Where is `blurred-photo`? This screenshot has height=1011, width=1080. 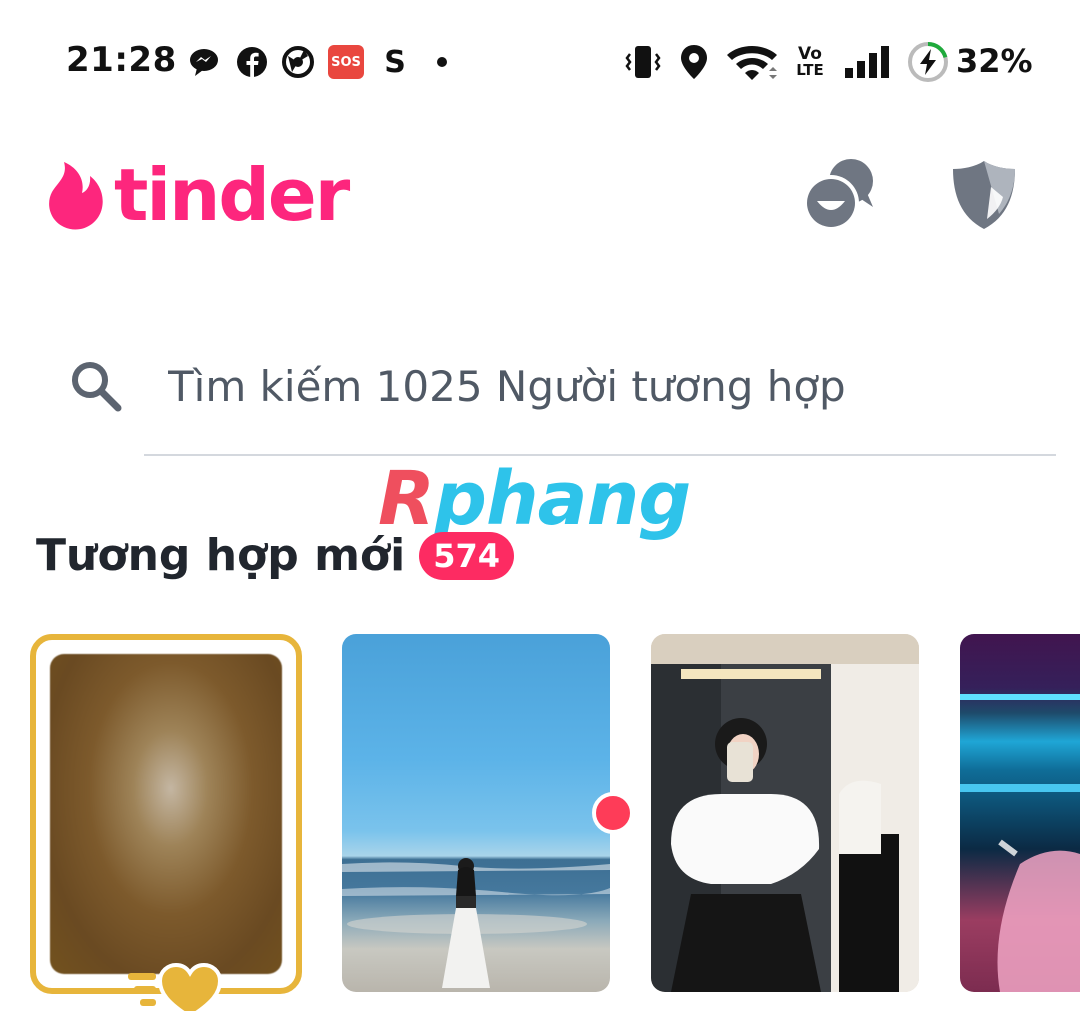
blurred-photo is located at coordinates (166, 814).